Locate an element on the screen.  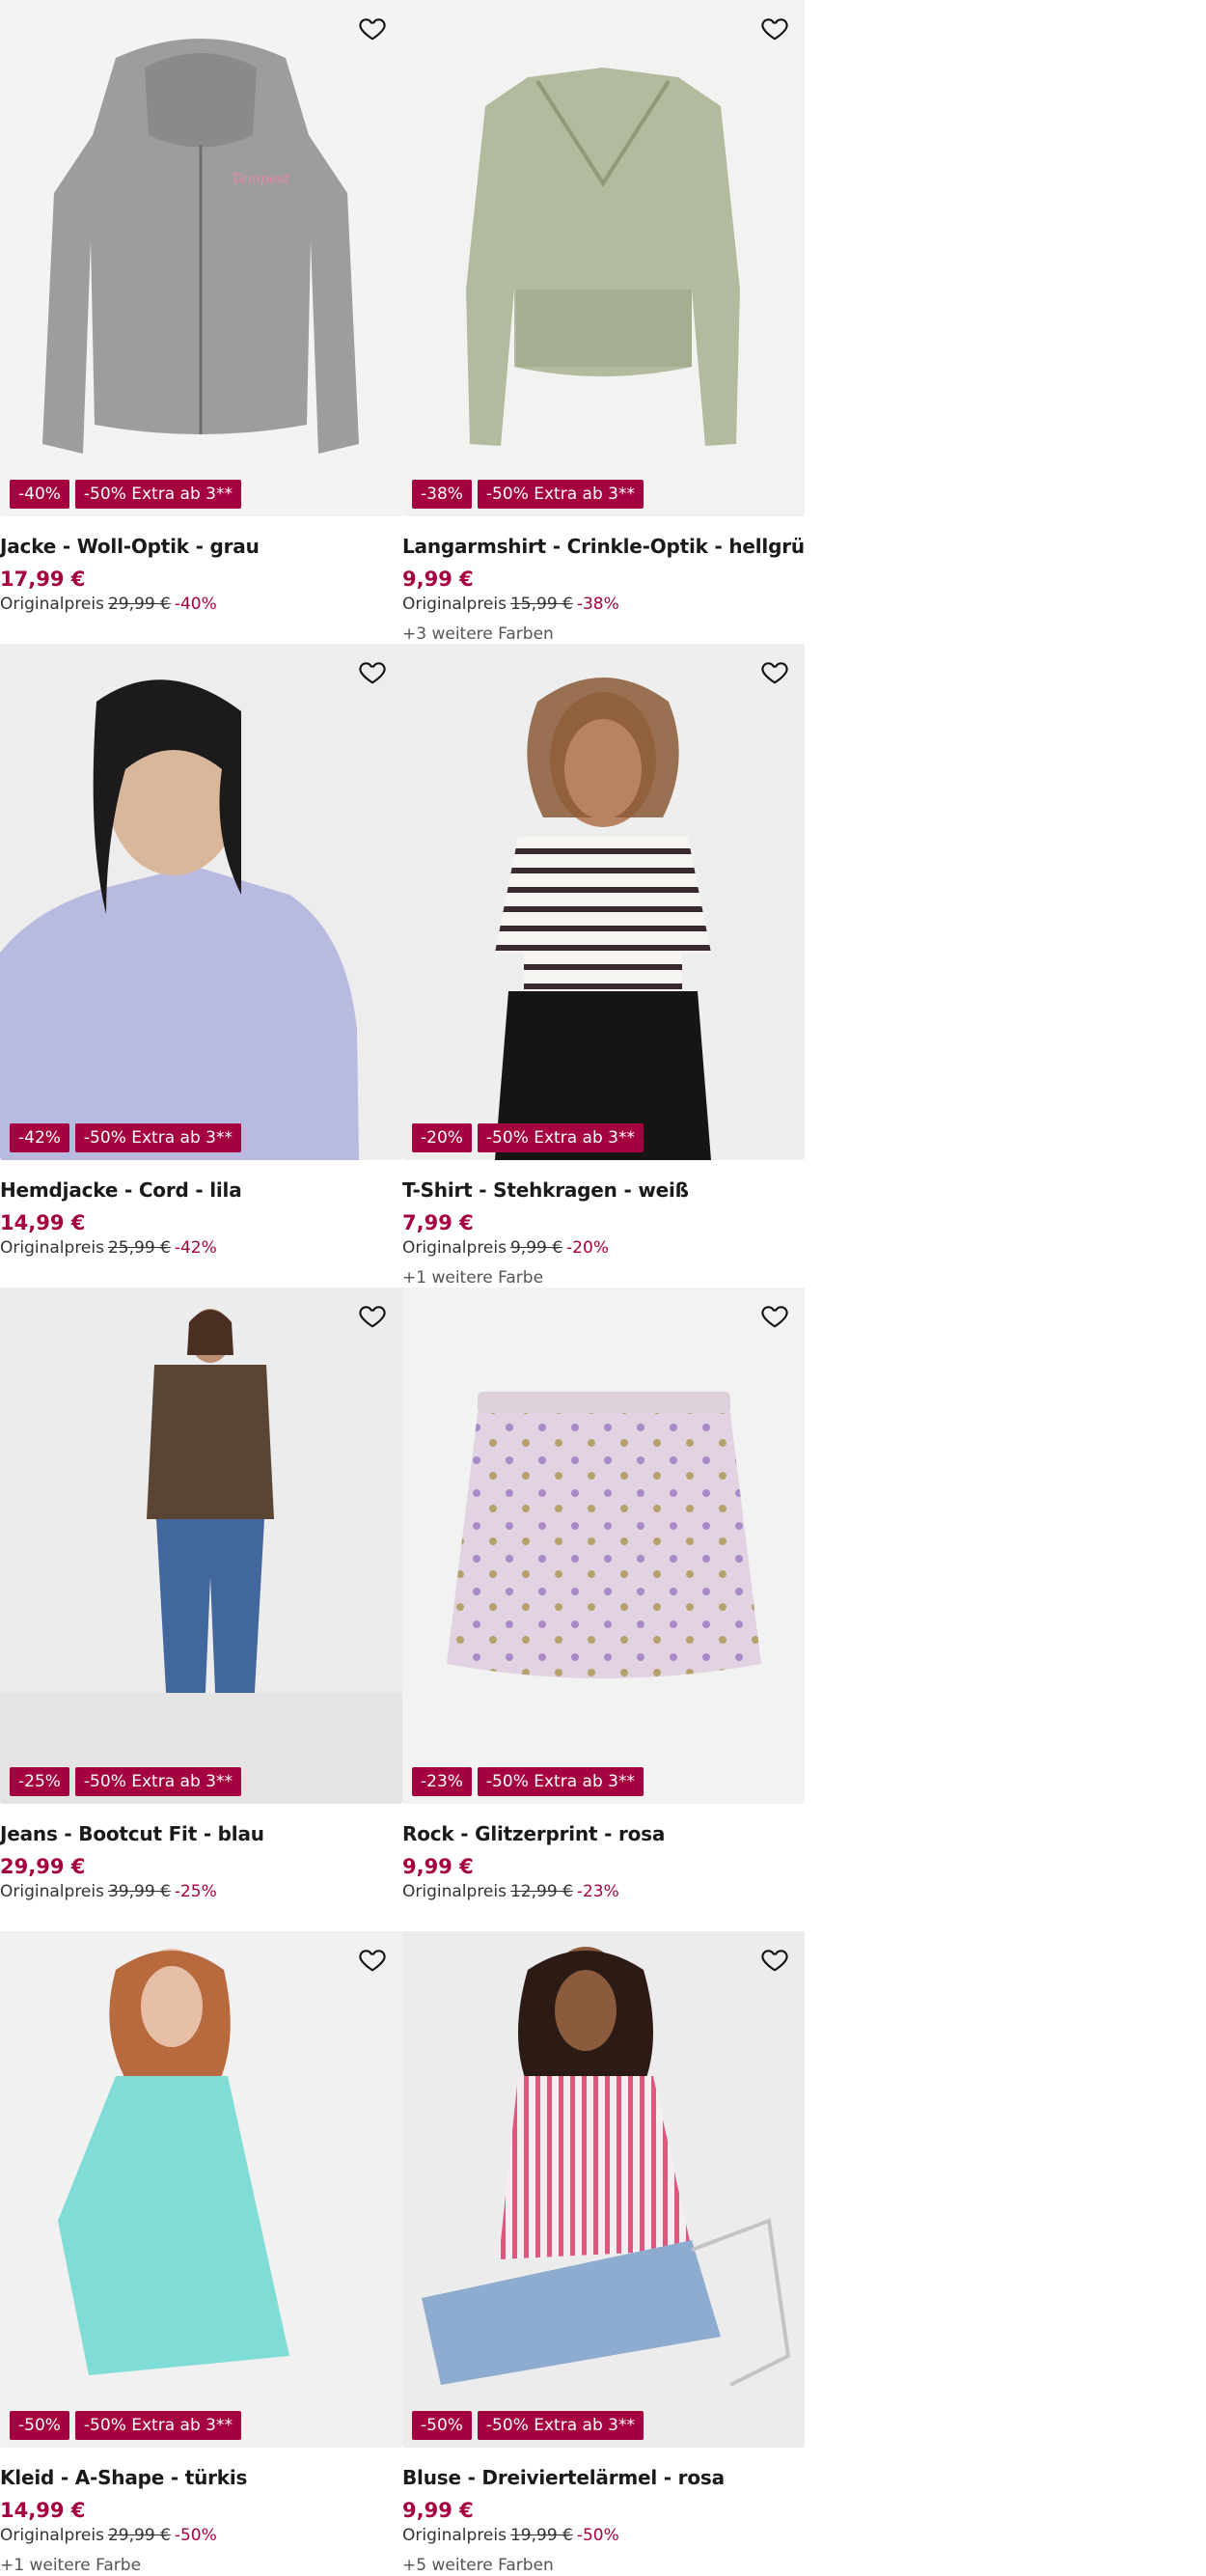
discount-badge: -25% is located at coordinates (39, 1781).